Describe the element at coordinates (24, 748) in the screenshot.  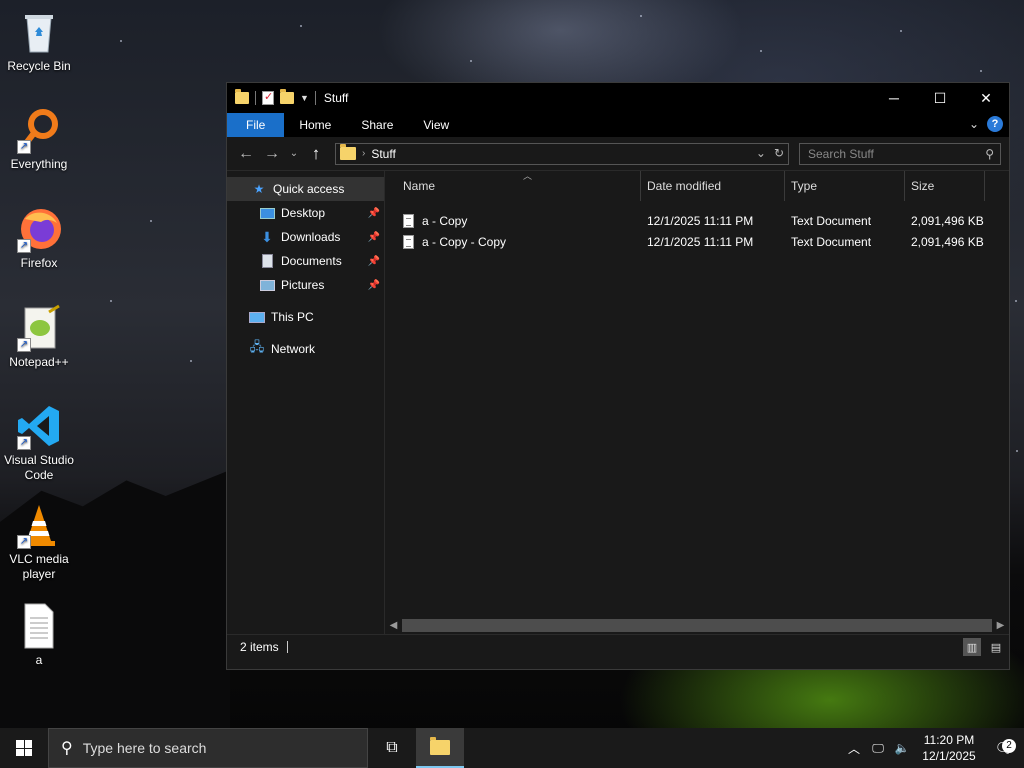
I see `start-button` at that location.